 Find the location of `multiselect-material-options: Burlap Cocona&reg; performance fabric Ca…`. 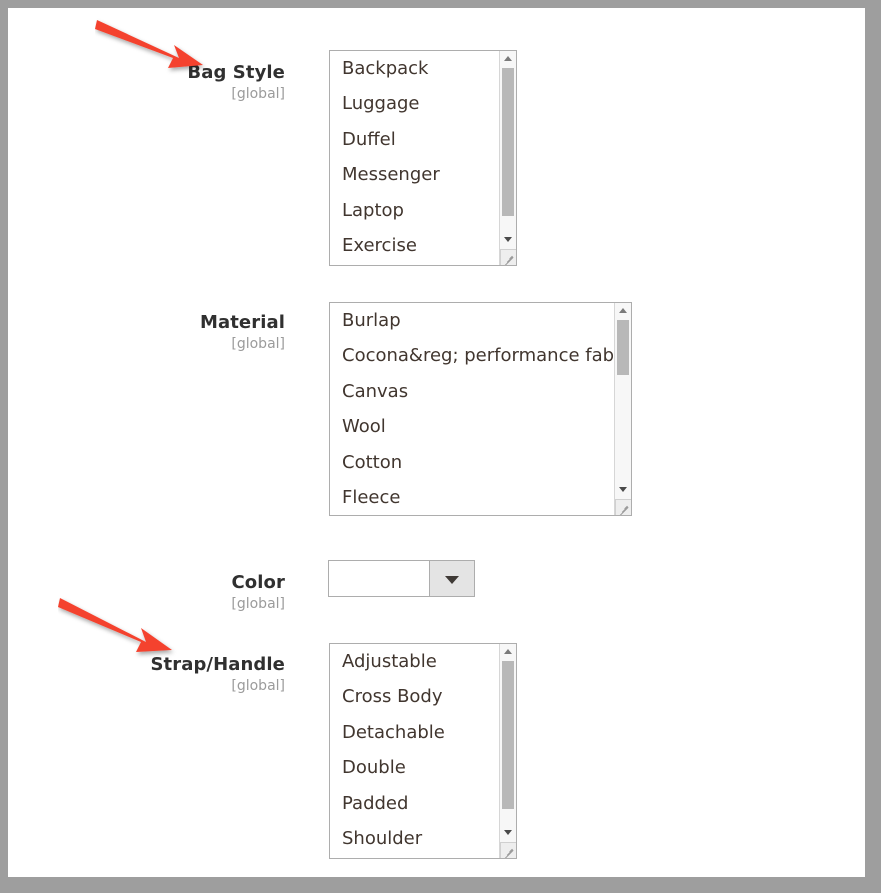

multiselect-material-options: Burlap Cocona&reg; performance fabric Ca… is located at coordinates (471, 409).